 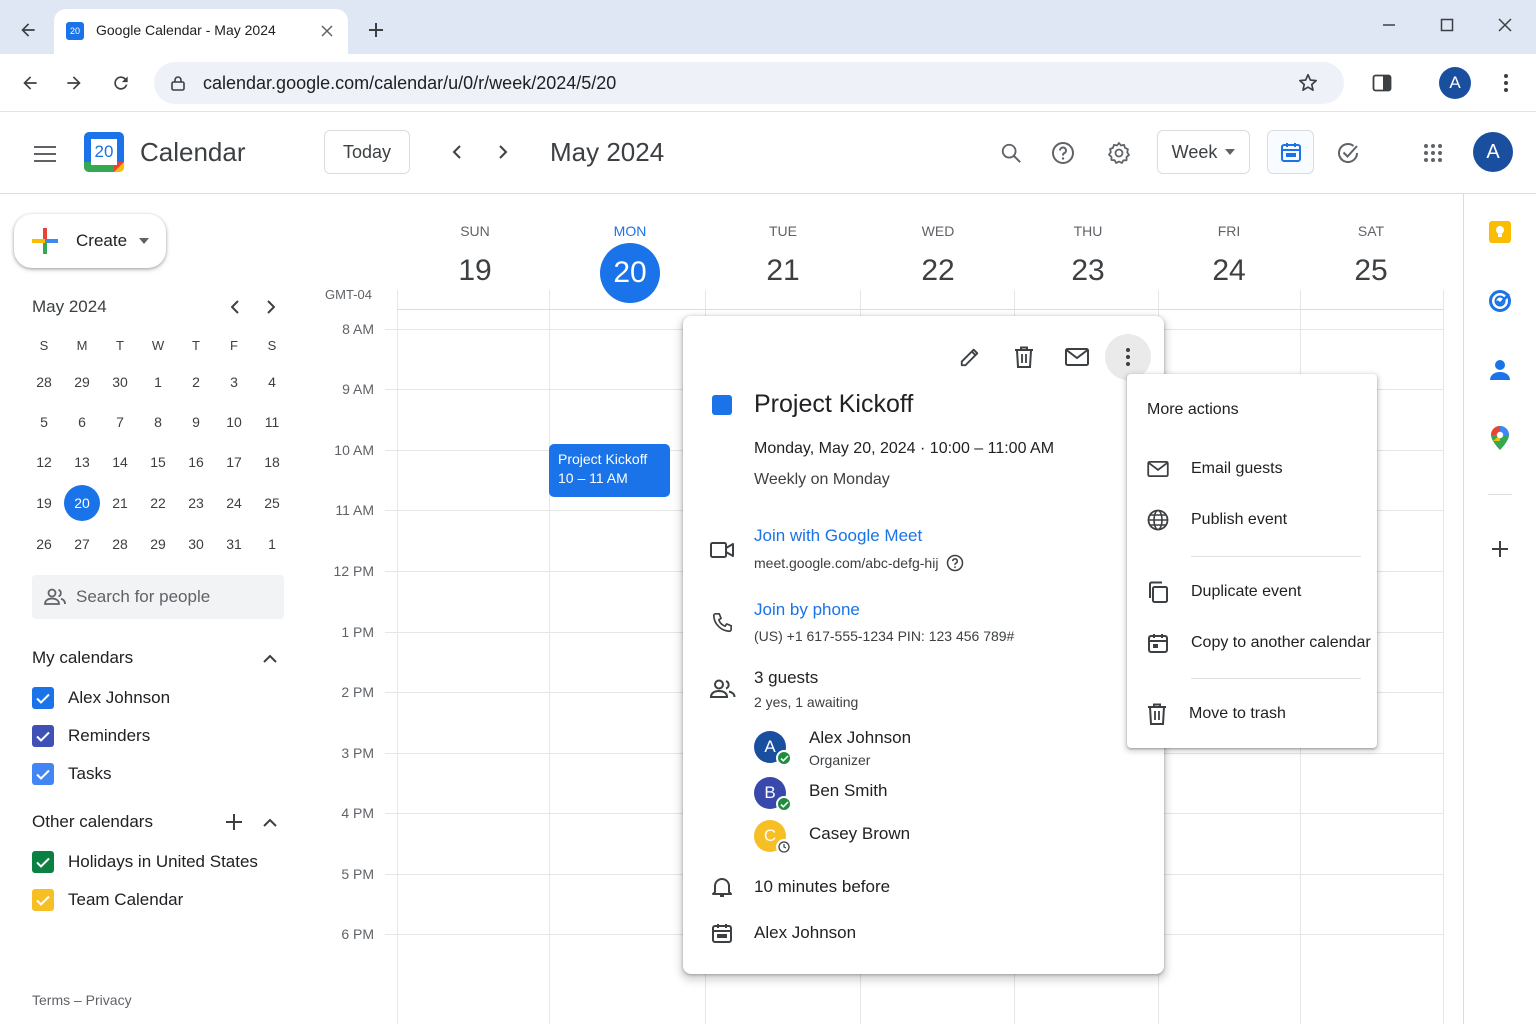 I want to click on other-calendars-collapse-icon, so click(x=270, y=822).